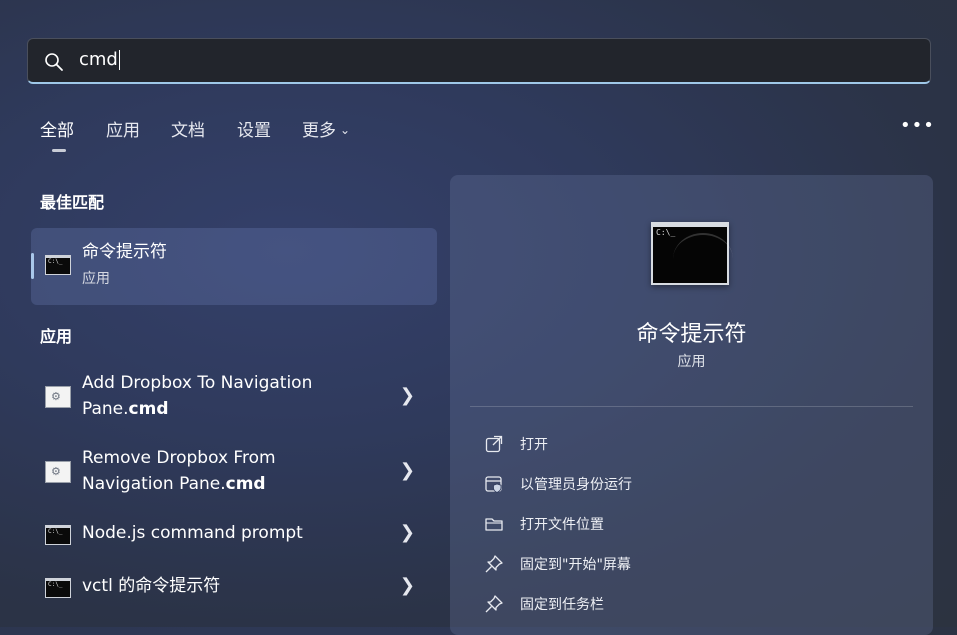  What do you see at coordinates (124, 252) in the screenshot?
I see `best-match-title: 命令提示符` at bounding box center [124, 252].